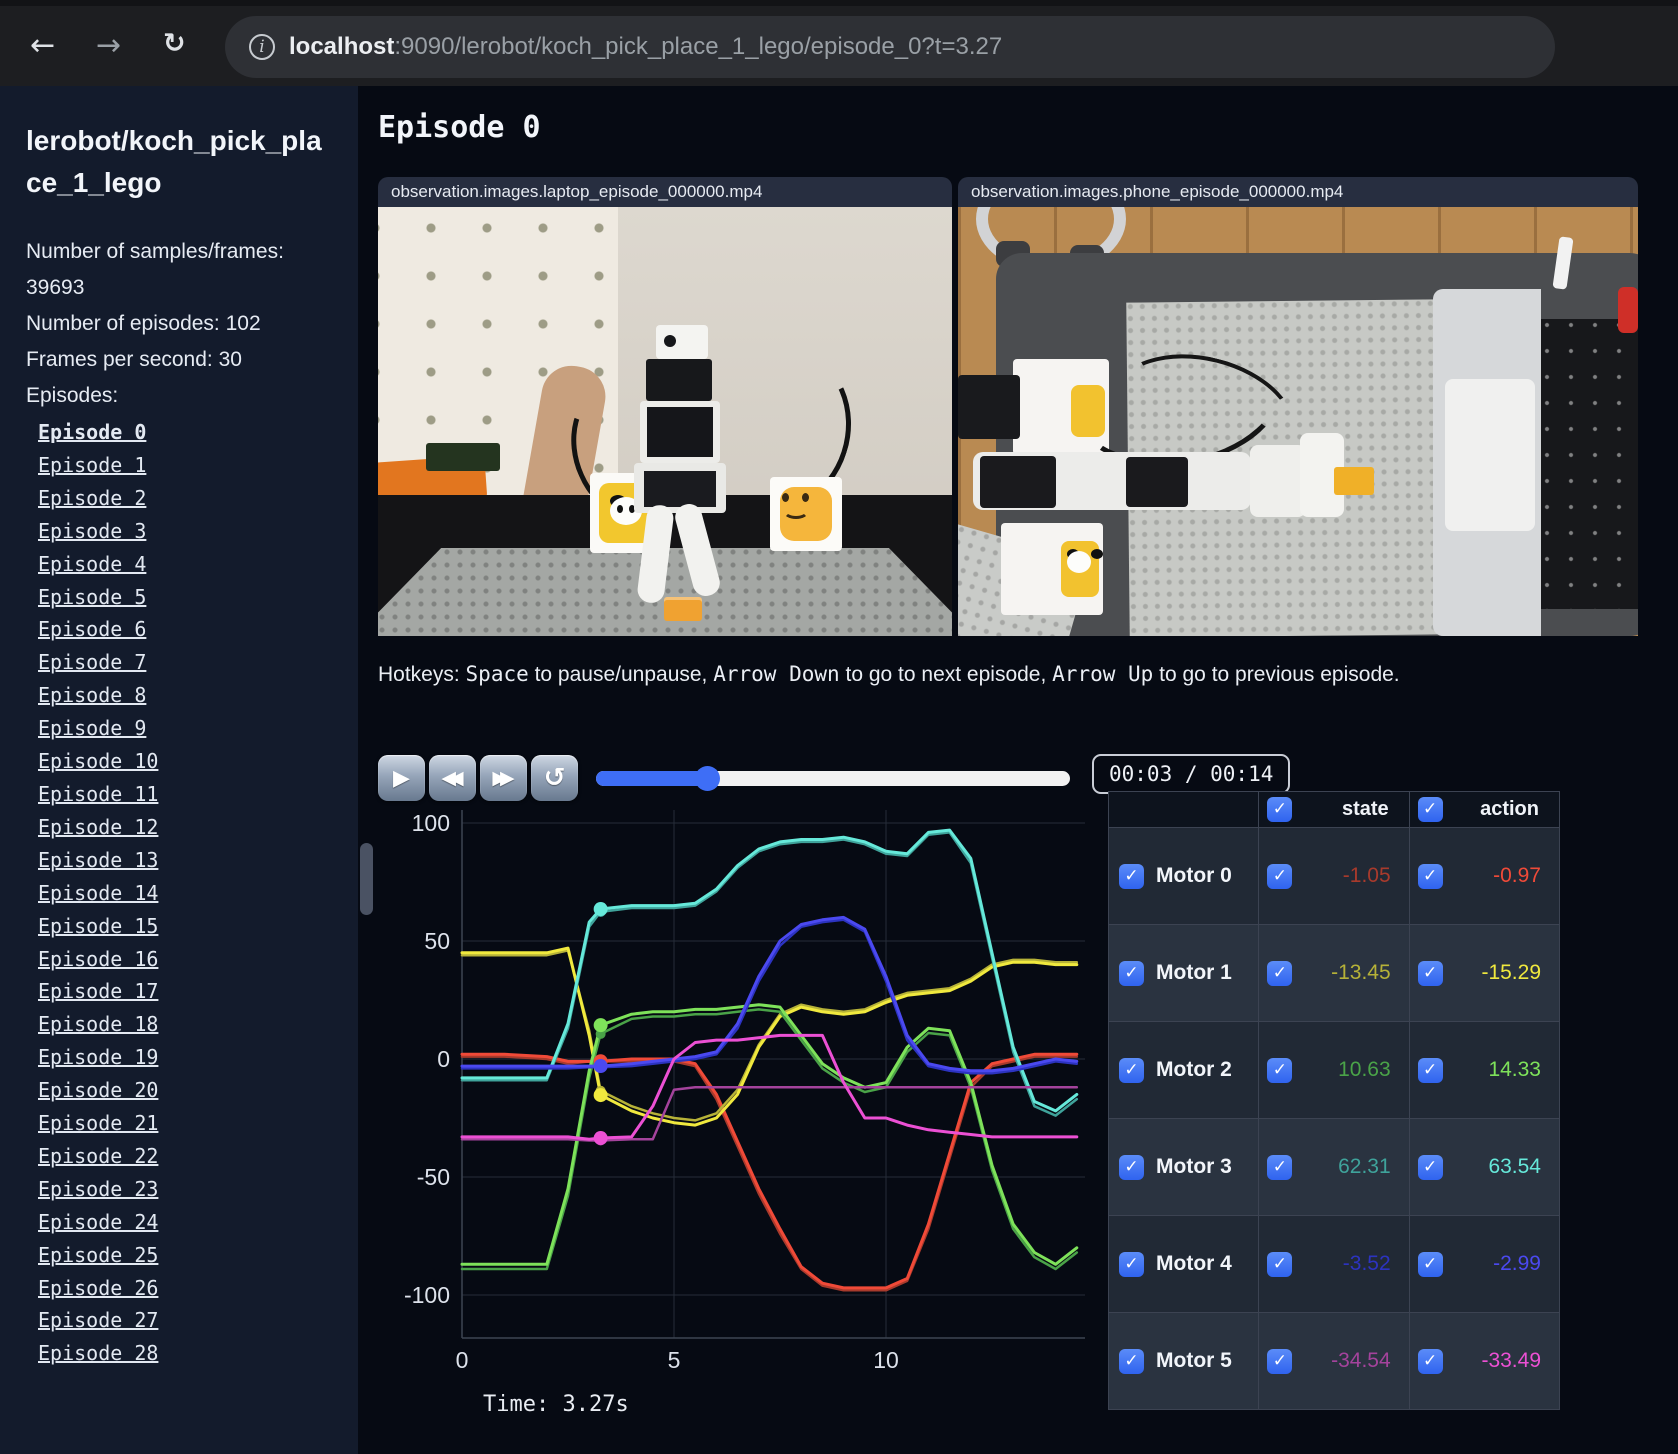  I want to click on episode-link-25: Episode 25, so click(185, 1255).